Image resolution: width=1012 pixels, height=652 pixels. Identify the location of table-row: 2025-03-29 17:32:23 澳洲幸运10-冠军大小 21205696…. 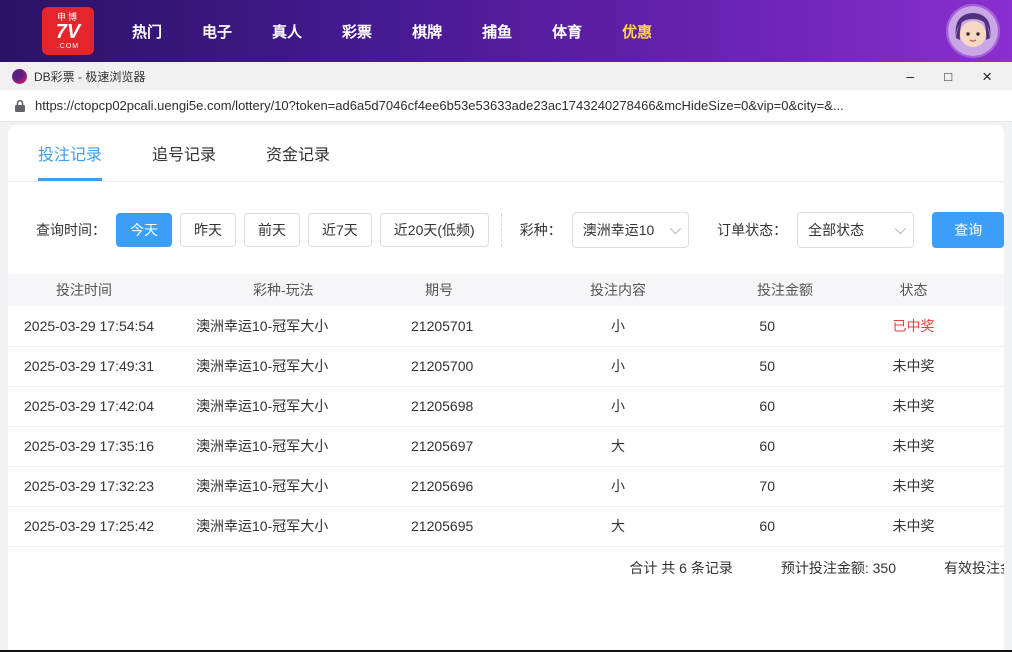
(506, 486).